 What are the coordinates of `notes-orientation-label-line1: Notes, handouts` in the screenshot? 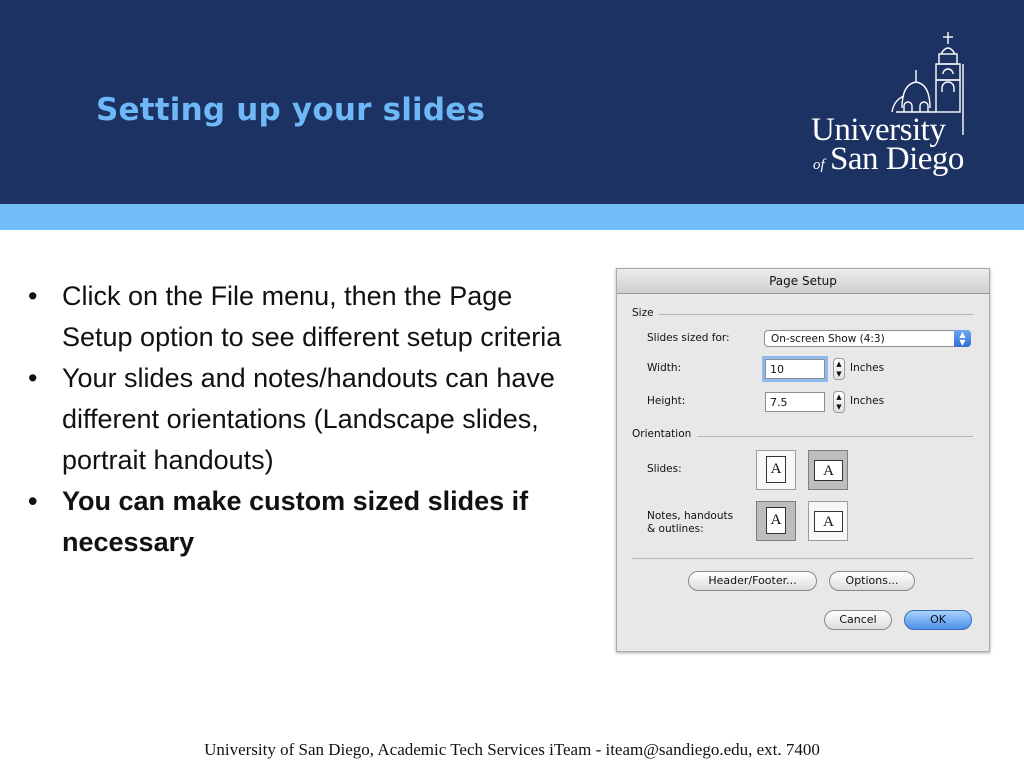 It's located at (690, 516).